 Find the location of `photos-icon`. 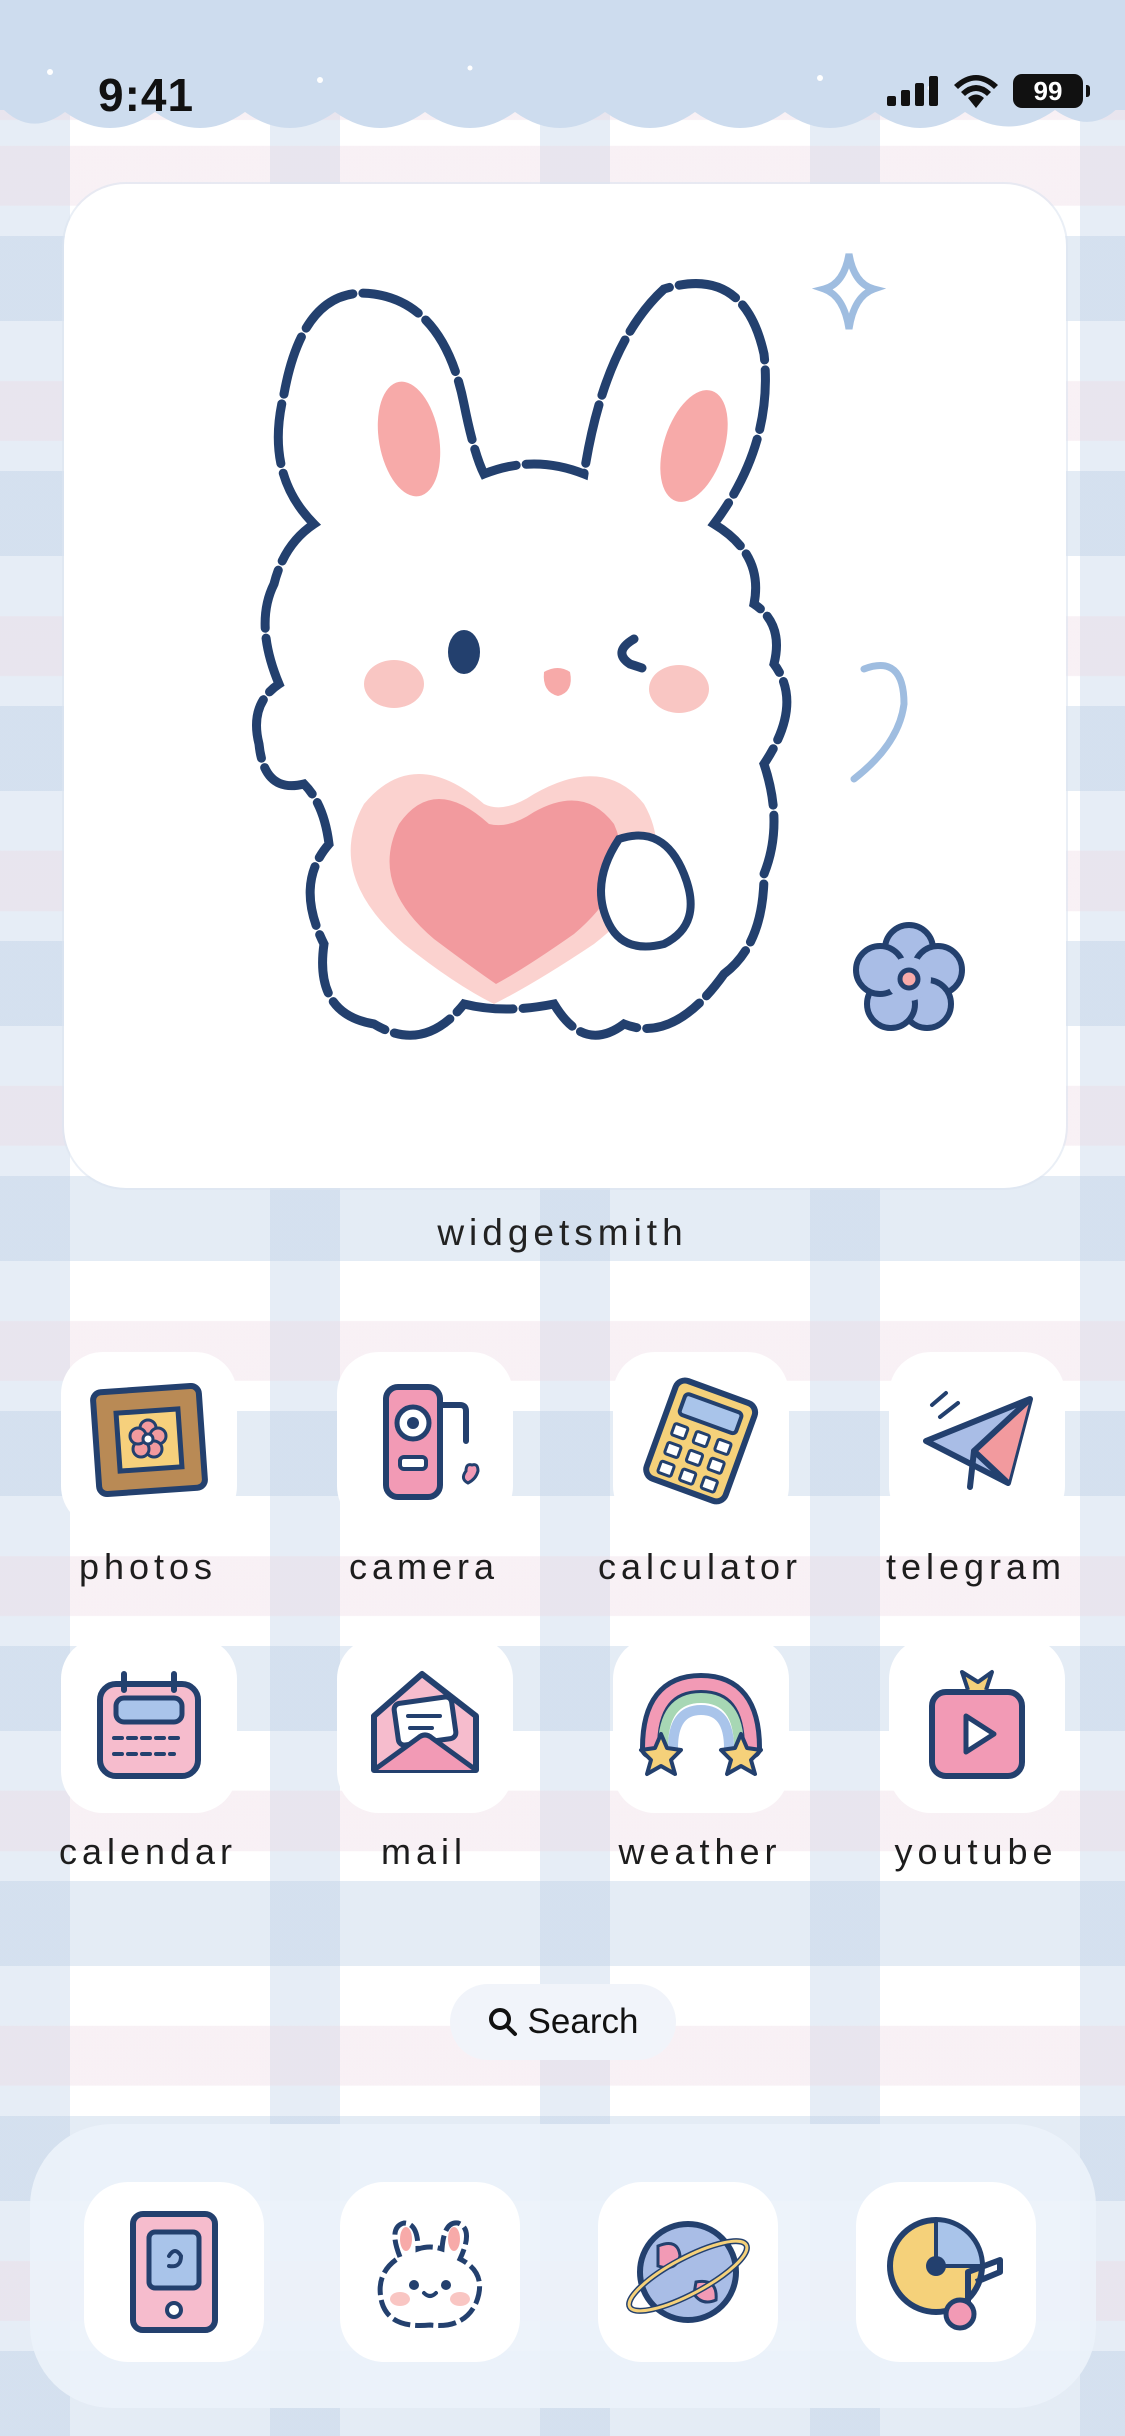

photos-icon is located at coordinates (149, 1440).